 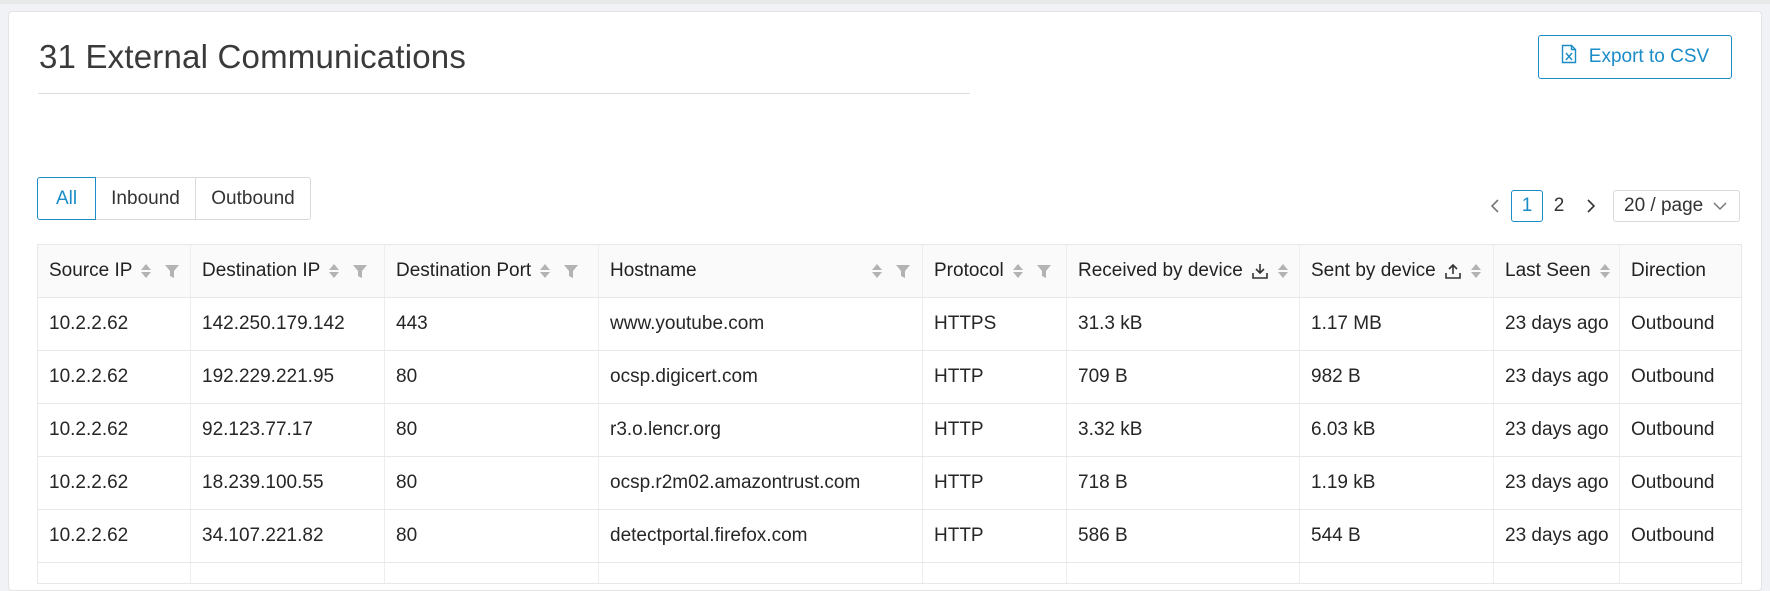 What do you see at coordinates (761, 271) in the screenshot?
I see `column-header-hostname: Hostname` at bounding box center [761, 271].